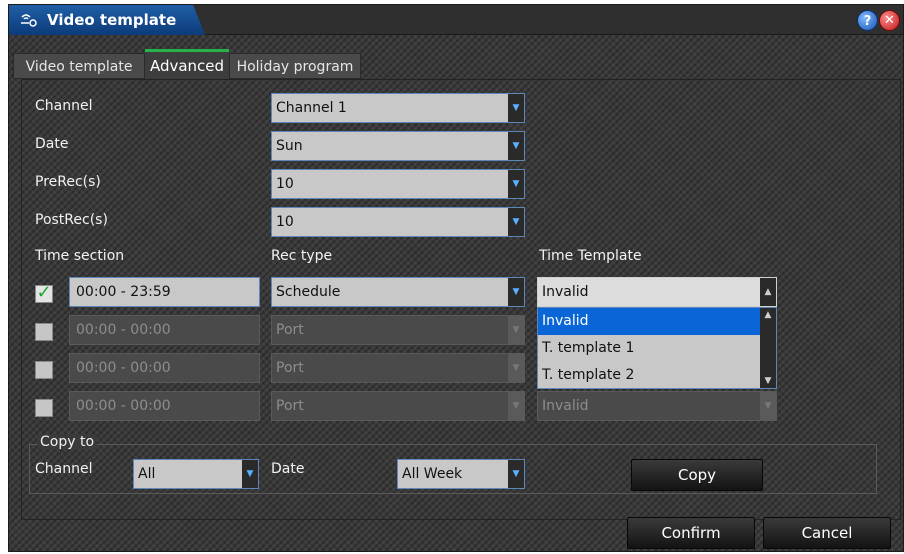 This screenshot has width=904, height=554. What do you see at coordinates (80, 256) in the screenshot?
I see `time-section-header: Time section` at bounding box center [80, 256].